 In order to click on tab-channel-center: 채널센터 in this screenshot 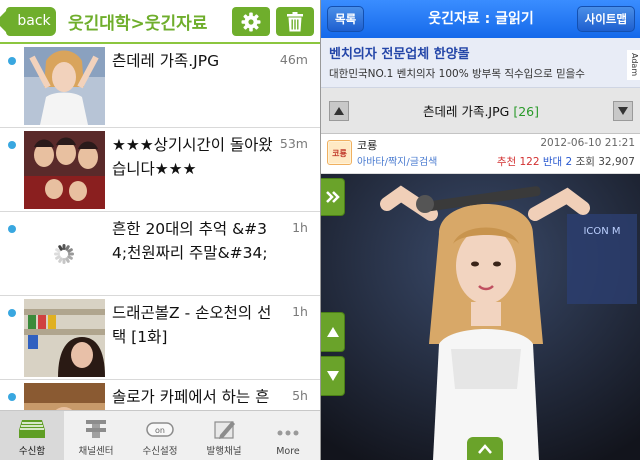, I will do `click(96, 435)`.